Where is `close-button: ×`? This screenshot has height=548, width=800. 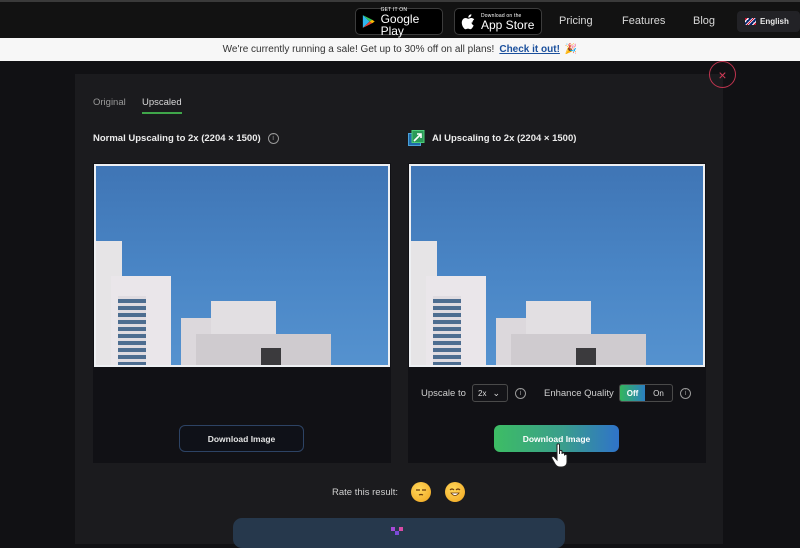
close-button: × is located at coordinates (722, 74).